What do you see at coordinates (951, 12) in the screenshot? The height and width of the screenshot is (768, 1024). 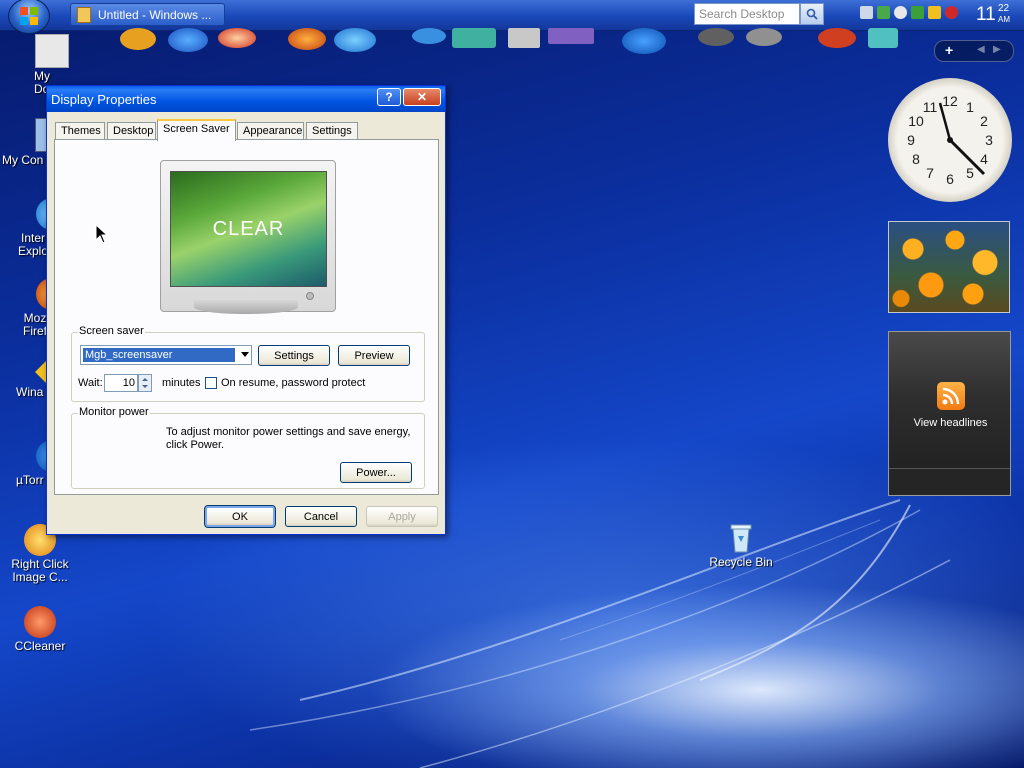 I see `security-icon` at bounding box center [951, 12].